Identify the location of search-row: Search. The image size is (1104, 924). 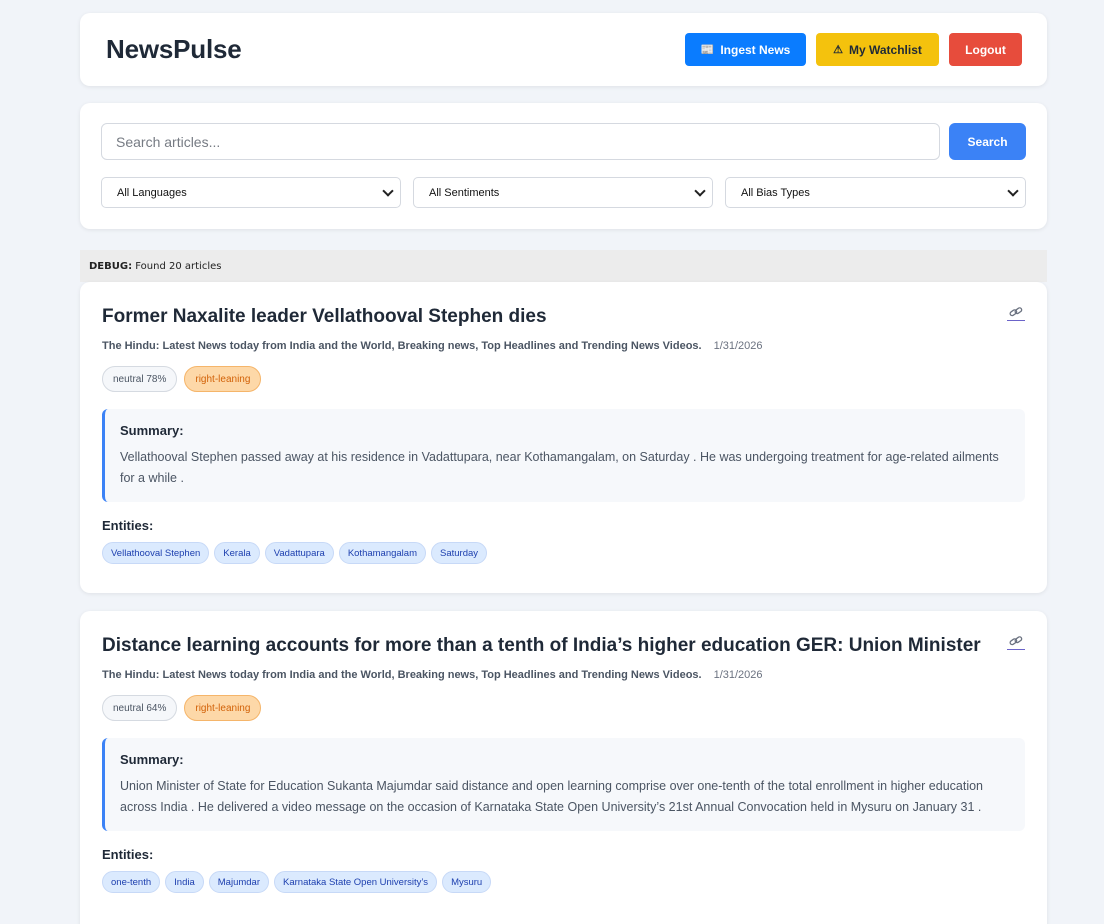
(563, 141).